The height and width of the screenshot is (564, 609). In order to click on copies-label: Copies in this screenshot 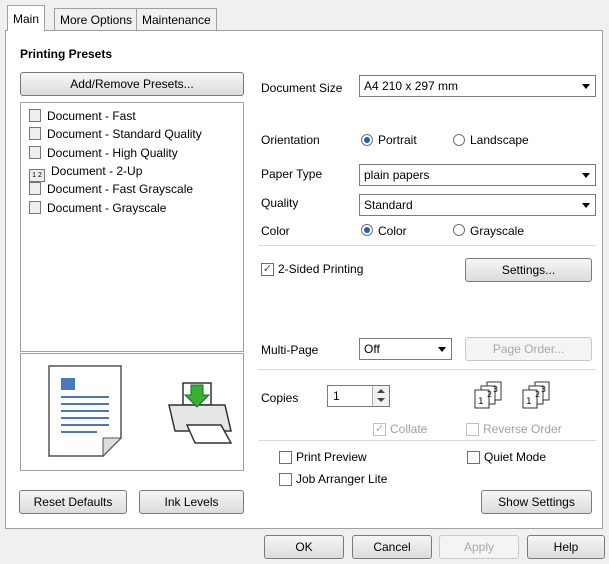, I will do `click(280, 398)`.